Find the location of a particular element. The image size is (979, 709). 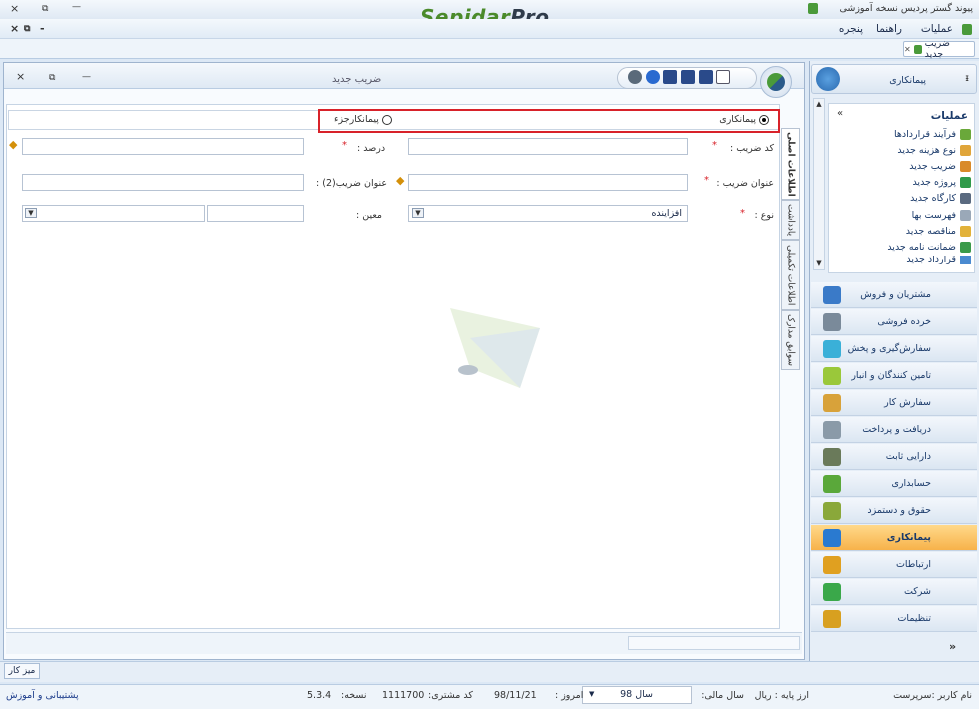

tab-label: ضریب جدید is located at coordinates (937, 49).